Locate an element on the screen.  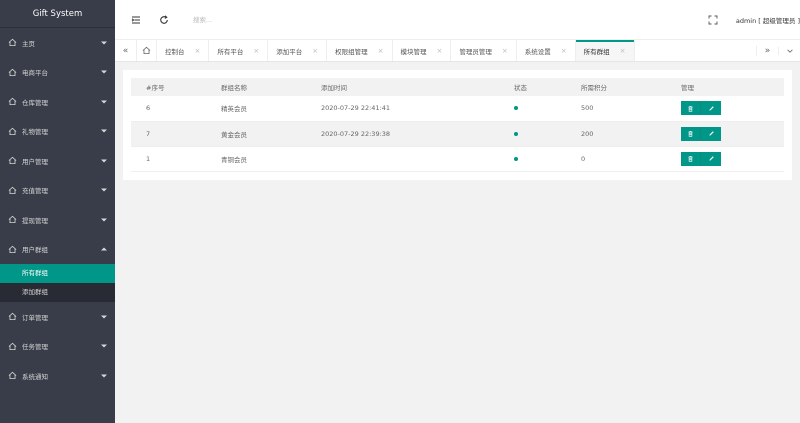
cell-points: 0 is located at coordinates (616, 159).